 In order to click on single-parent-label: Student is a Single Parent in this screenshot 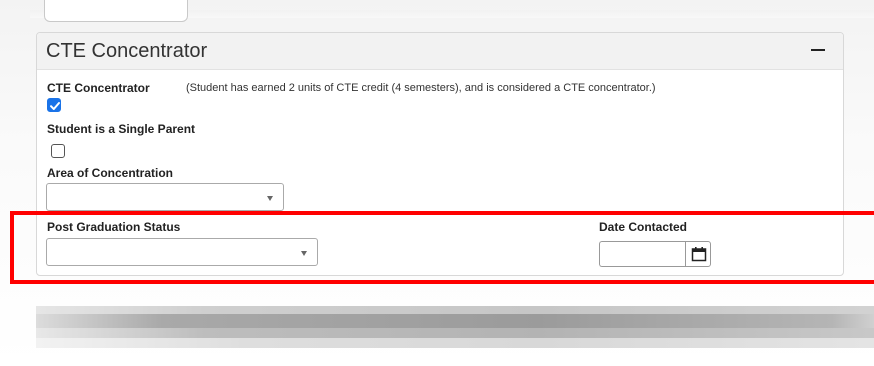, I will do `click(121, 129)`.